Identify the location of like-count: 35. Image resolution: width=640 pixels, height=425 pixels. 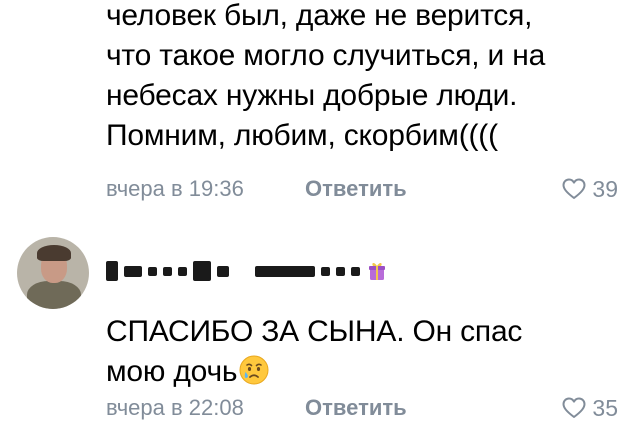
(605, 408).